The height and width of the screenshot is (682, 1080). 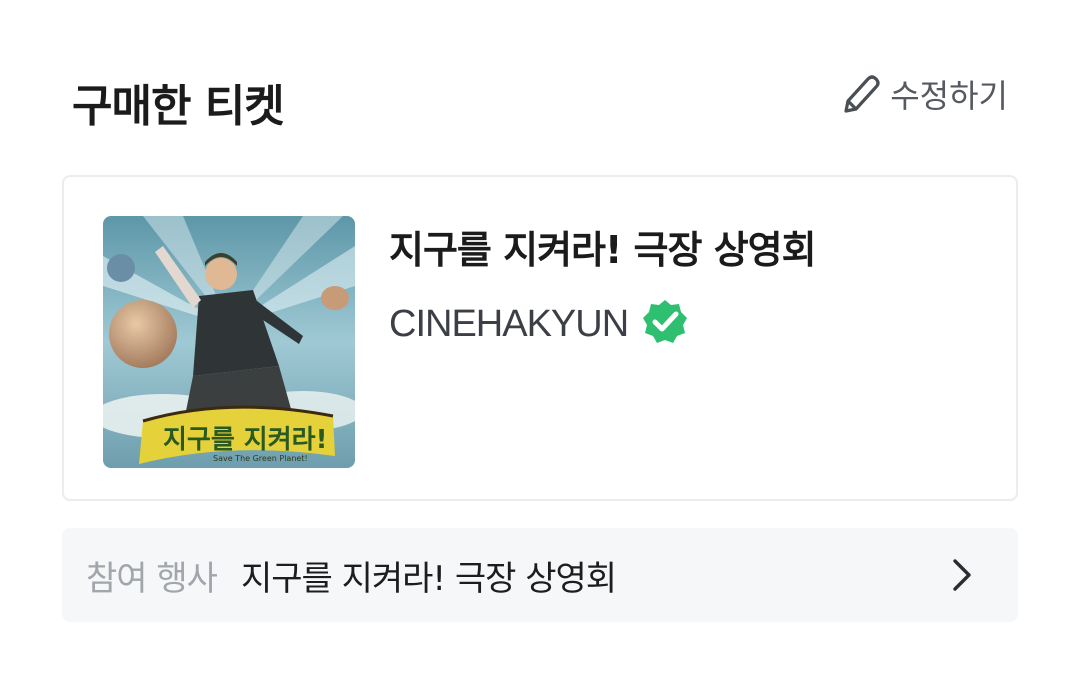 I want to click on movie-poster-image: 지구를 지켜라! Save The Green Planet!, so click(x=229, y=342).